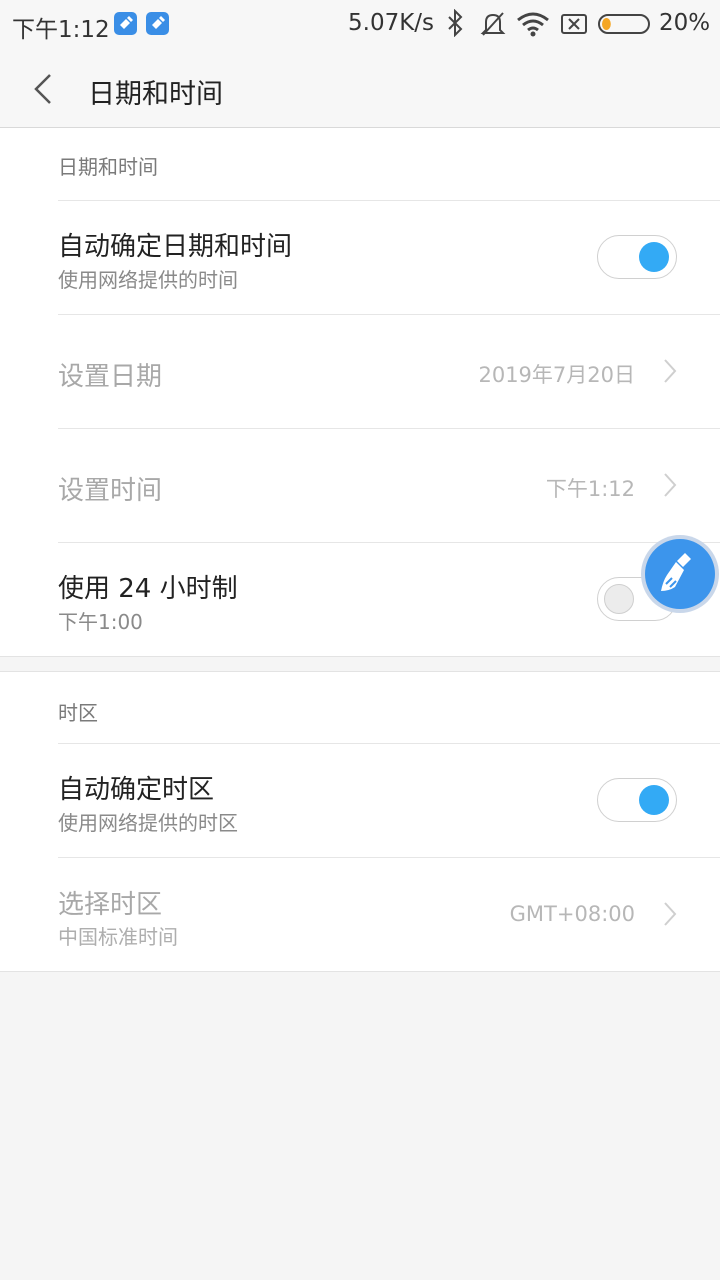  I want to click on set-date-row: 设置日期 2019年7月20日, so click(360, 371).